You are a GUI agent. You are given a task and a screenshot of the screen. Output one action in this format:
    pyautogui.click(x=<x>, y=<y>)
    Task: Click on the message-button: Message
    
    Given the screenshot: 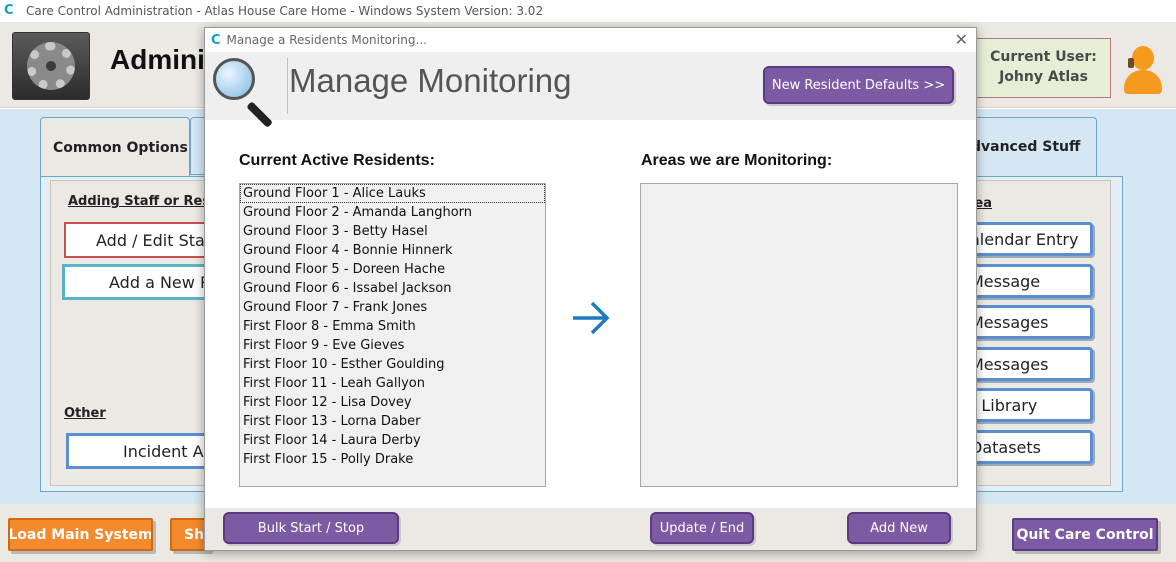 What is the action you would take?
    pyautogui.click(x=1026, y=281)
    